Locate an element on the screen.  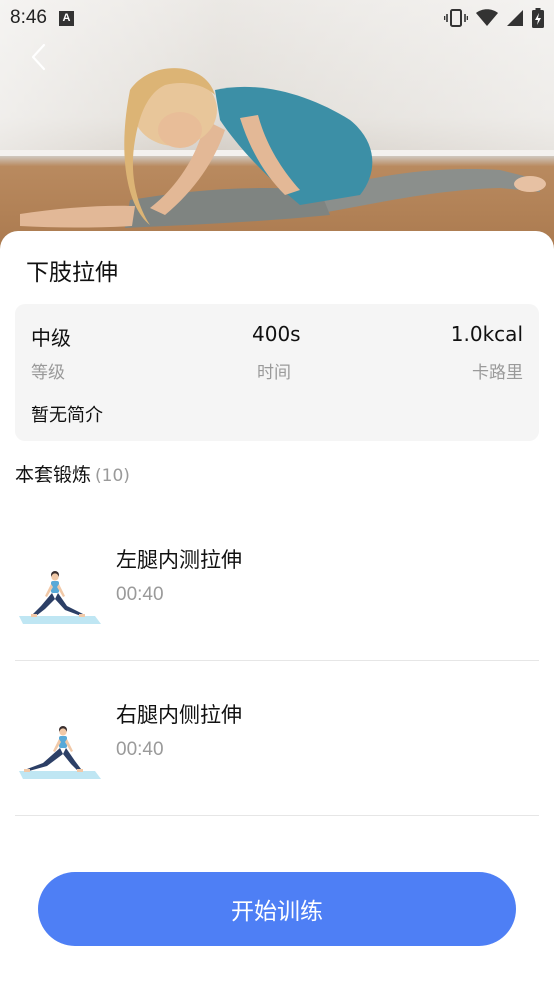
exercise-item: 左腿内测拉伸 00:40 is located at coordinates (277, 583).